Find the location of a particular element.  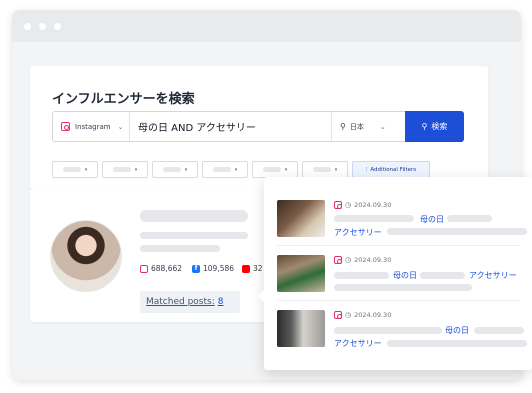

filter-row: ▾ ▾ ▾ ▾ ▾ ▾ ⫶ Additional Filters is located at coordinates (241, 169).